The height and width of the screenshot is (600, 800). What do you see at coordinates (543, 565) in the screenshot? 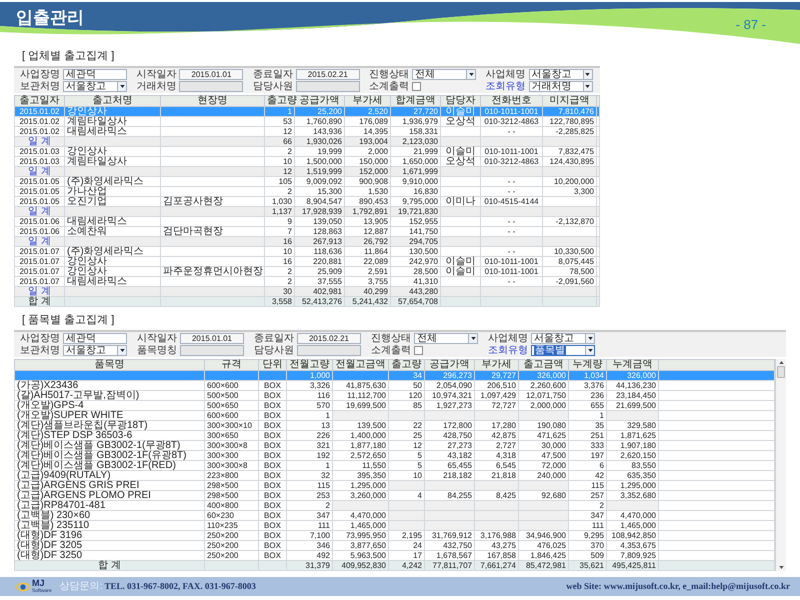
I see `table-cell: 85,472,981` at bounding box center [543, 565].